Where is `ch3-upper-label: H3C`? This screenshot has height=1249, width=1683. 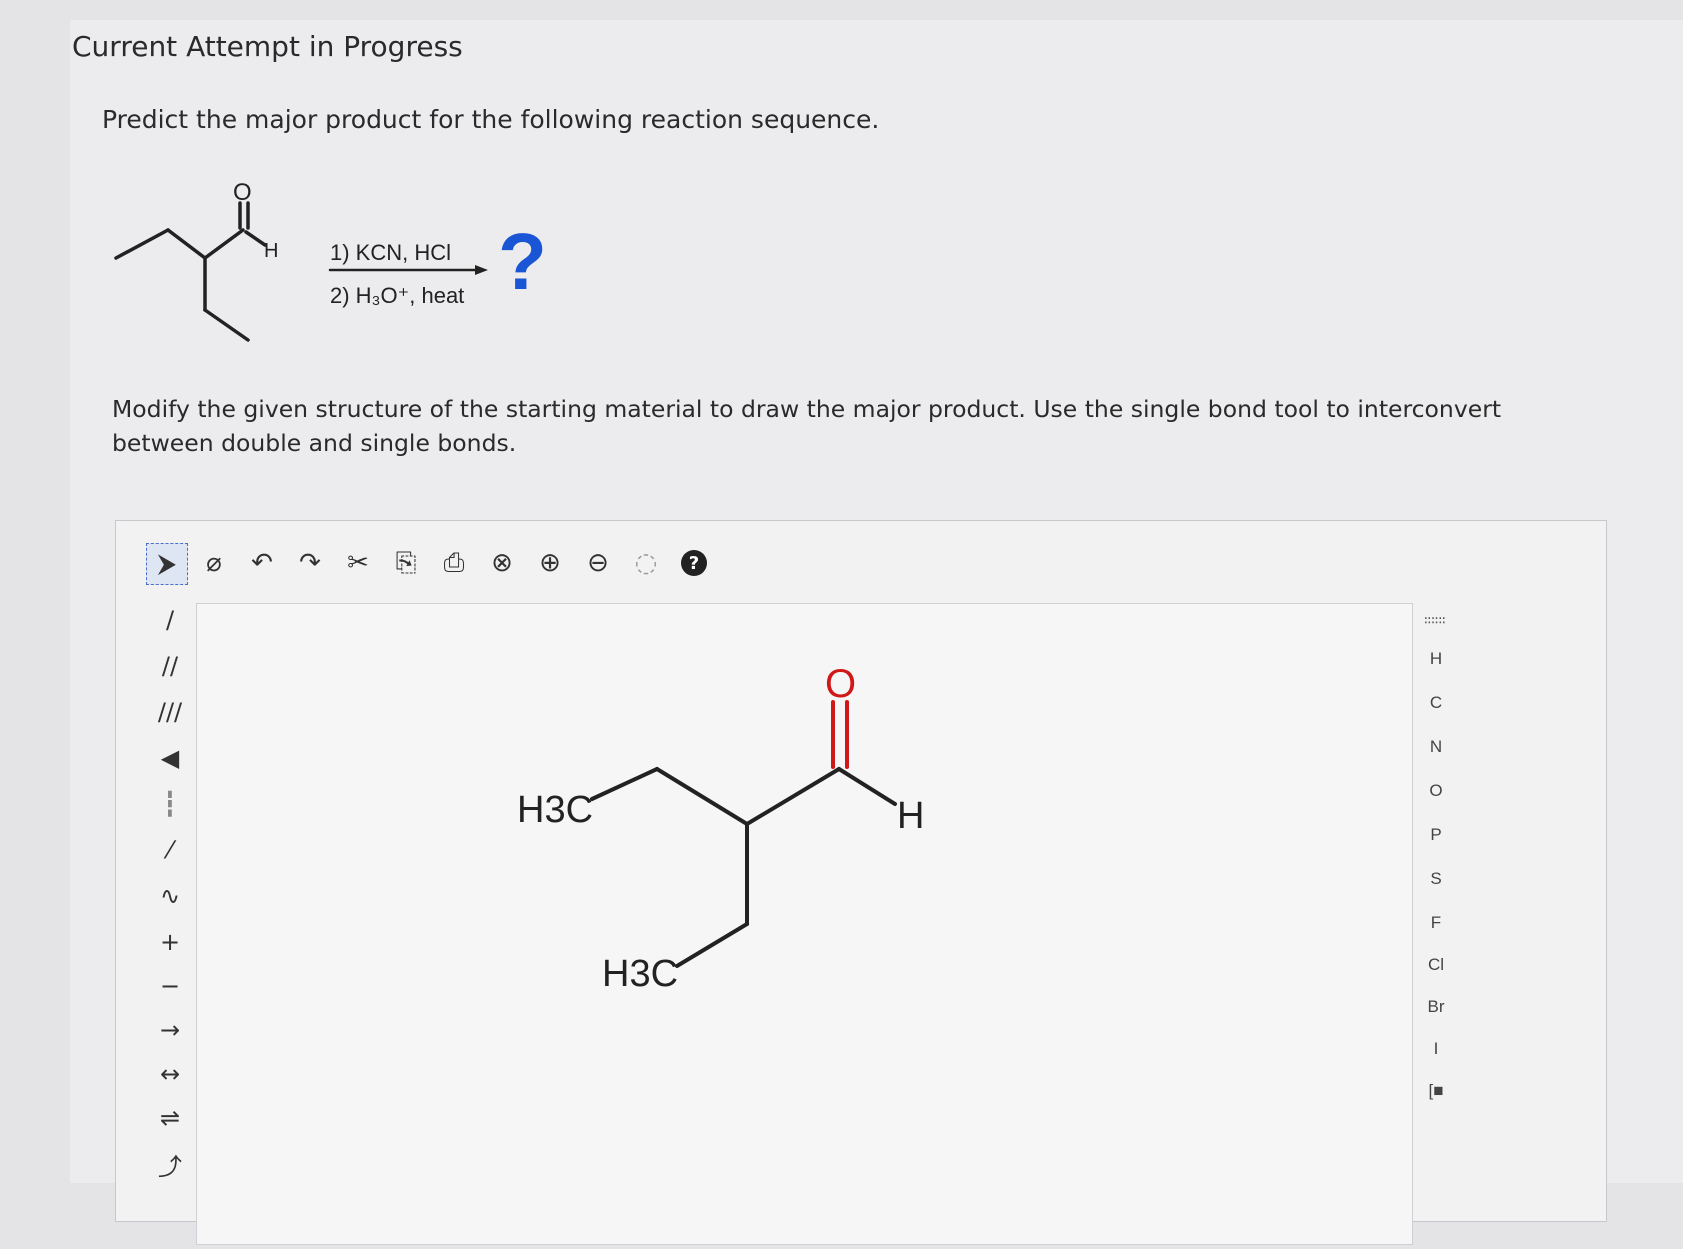
ch3-upper-label: H3C is located at coordinates (555, 810).